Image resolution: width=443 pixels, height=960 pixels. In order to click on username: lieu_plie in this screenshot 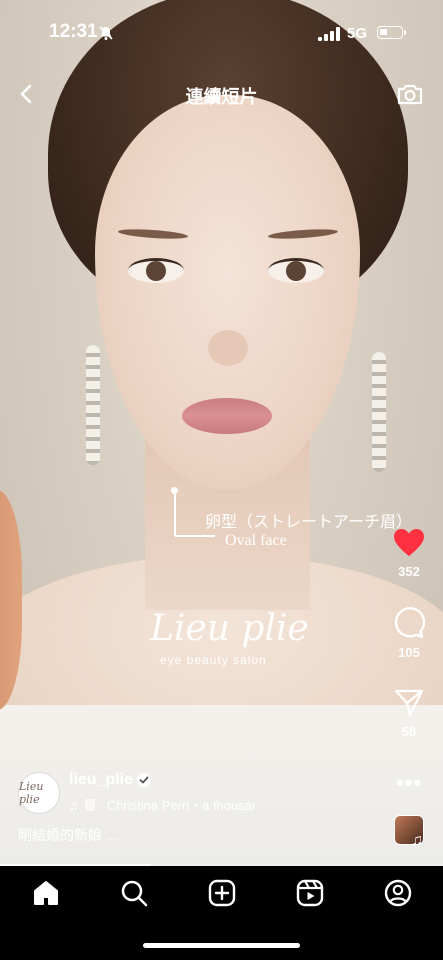, I will do `click(101, 780)`.